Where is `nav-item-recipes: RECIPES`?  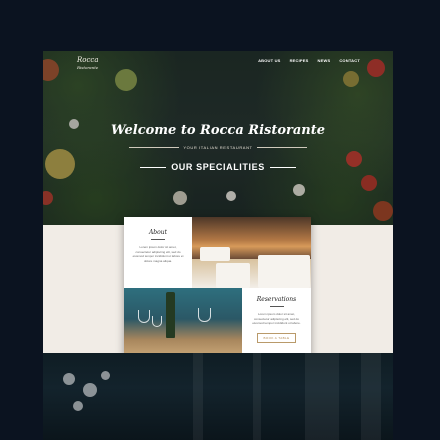 nav-item-recipes: RECIPES is located at coordinates (299, 60).